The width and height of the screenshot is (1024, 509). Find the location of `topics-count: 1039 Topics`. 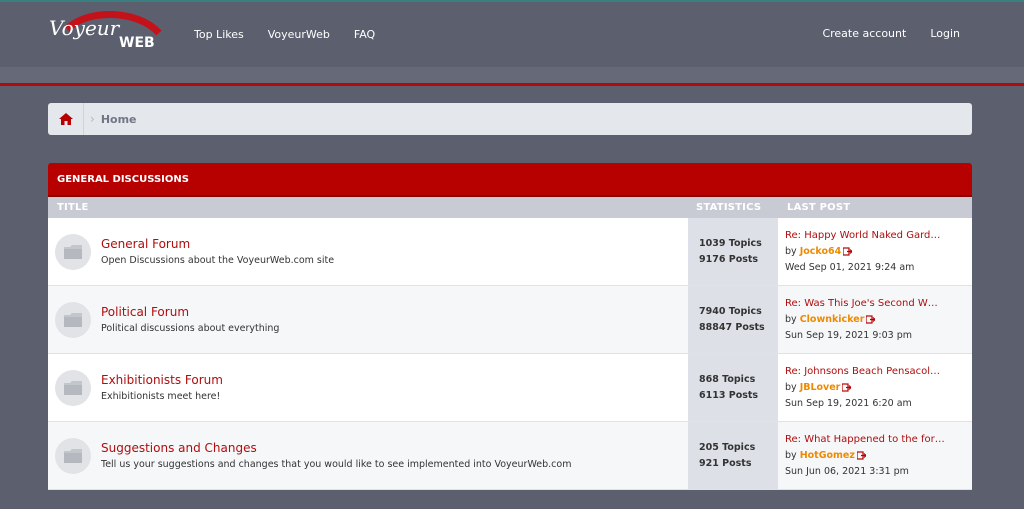

topics-count: 1039 Topics is located at coordinates (730, 243).